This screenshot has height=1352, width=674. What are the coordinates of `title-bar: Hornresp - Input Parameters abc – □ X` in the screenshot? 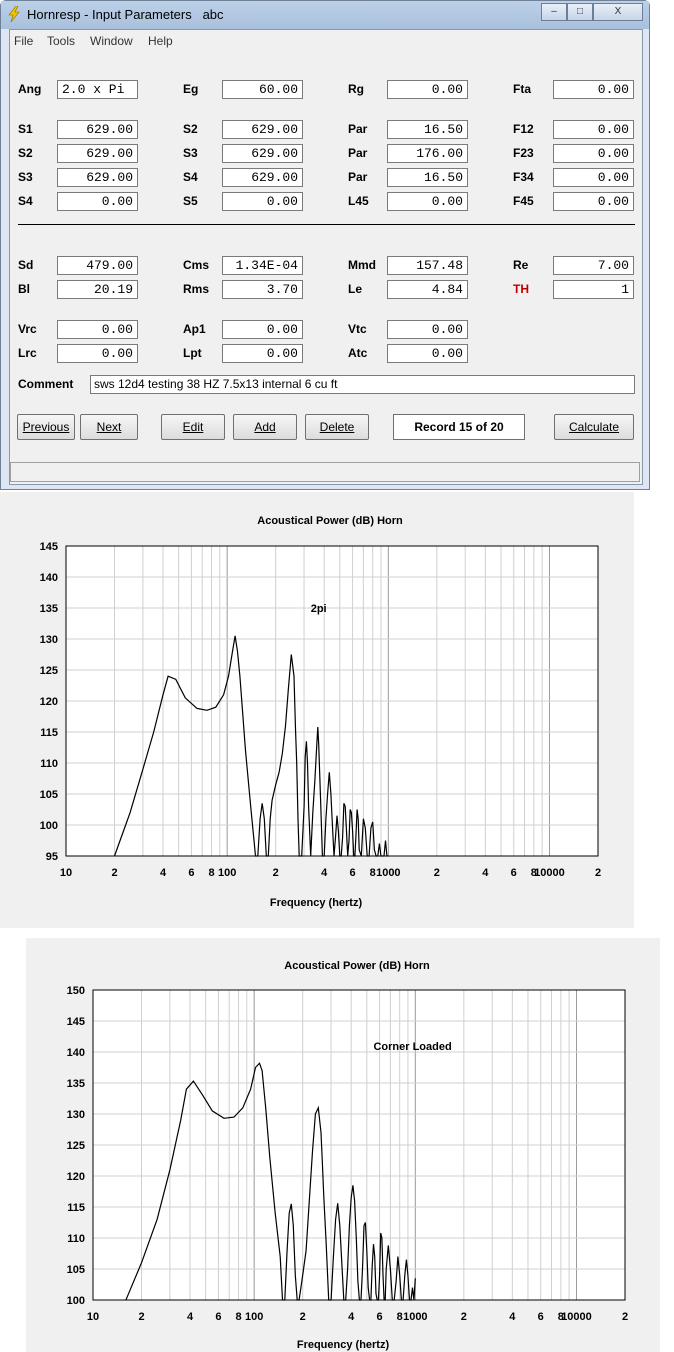 It's located at (325, 15).